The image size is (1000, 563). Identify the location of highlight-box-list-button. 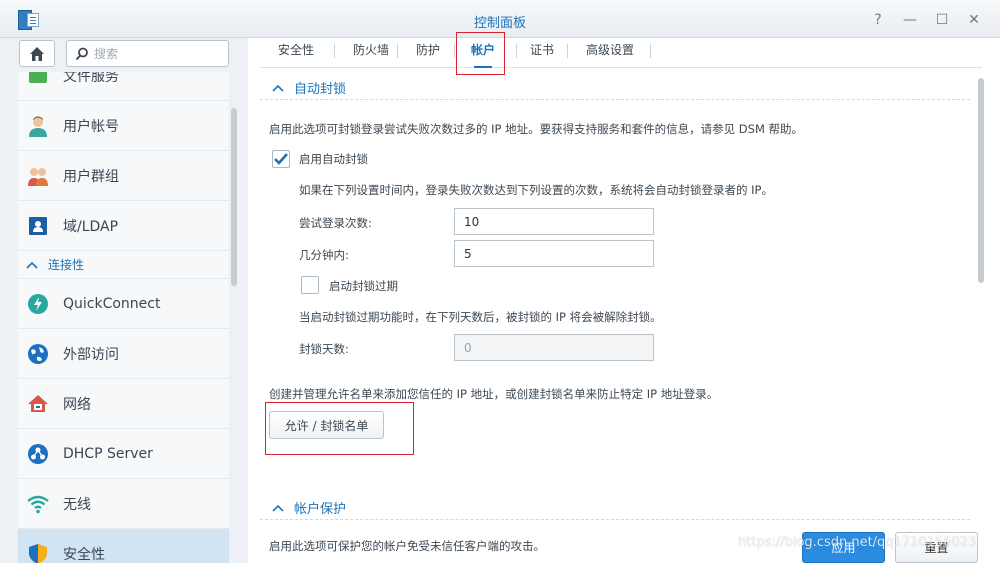
(339, 428).